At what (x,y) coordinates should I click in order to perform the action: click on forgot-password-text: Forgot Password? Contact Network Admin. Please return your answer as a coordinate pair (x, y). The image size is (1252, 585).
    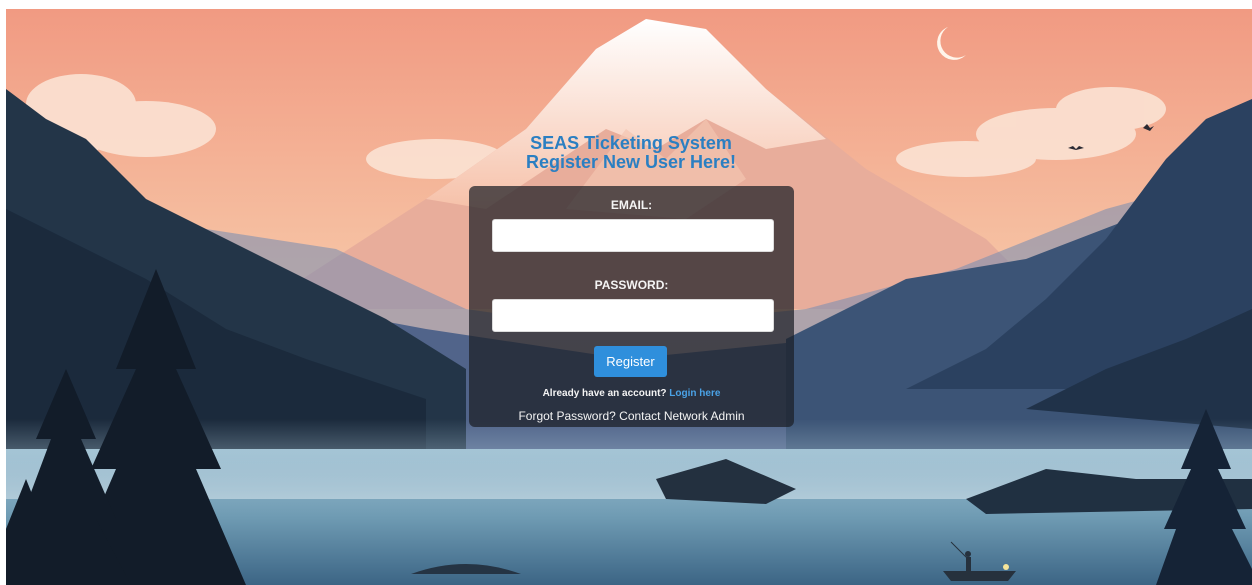
    Looking at the image, I should click on (631, 416).